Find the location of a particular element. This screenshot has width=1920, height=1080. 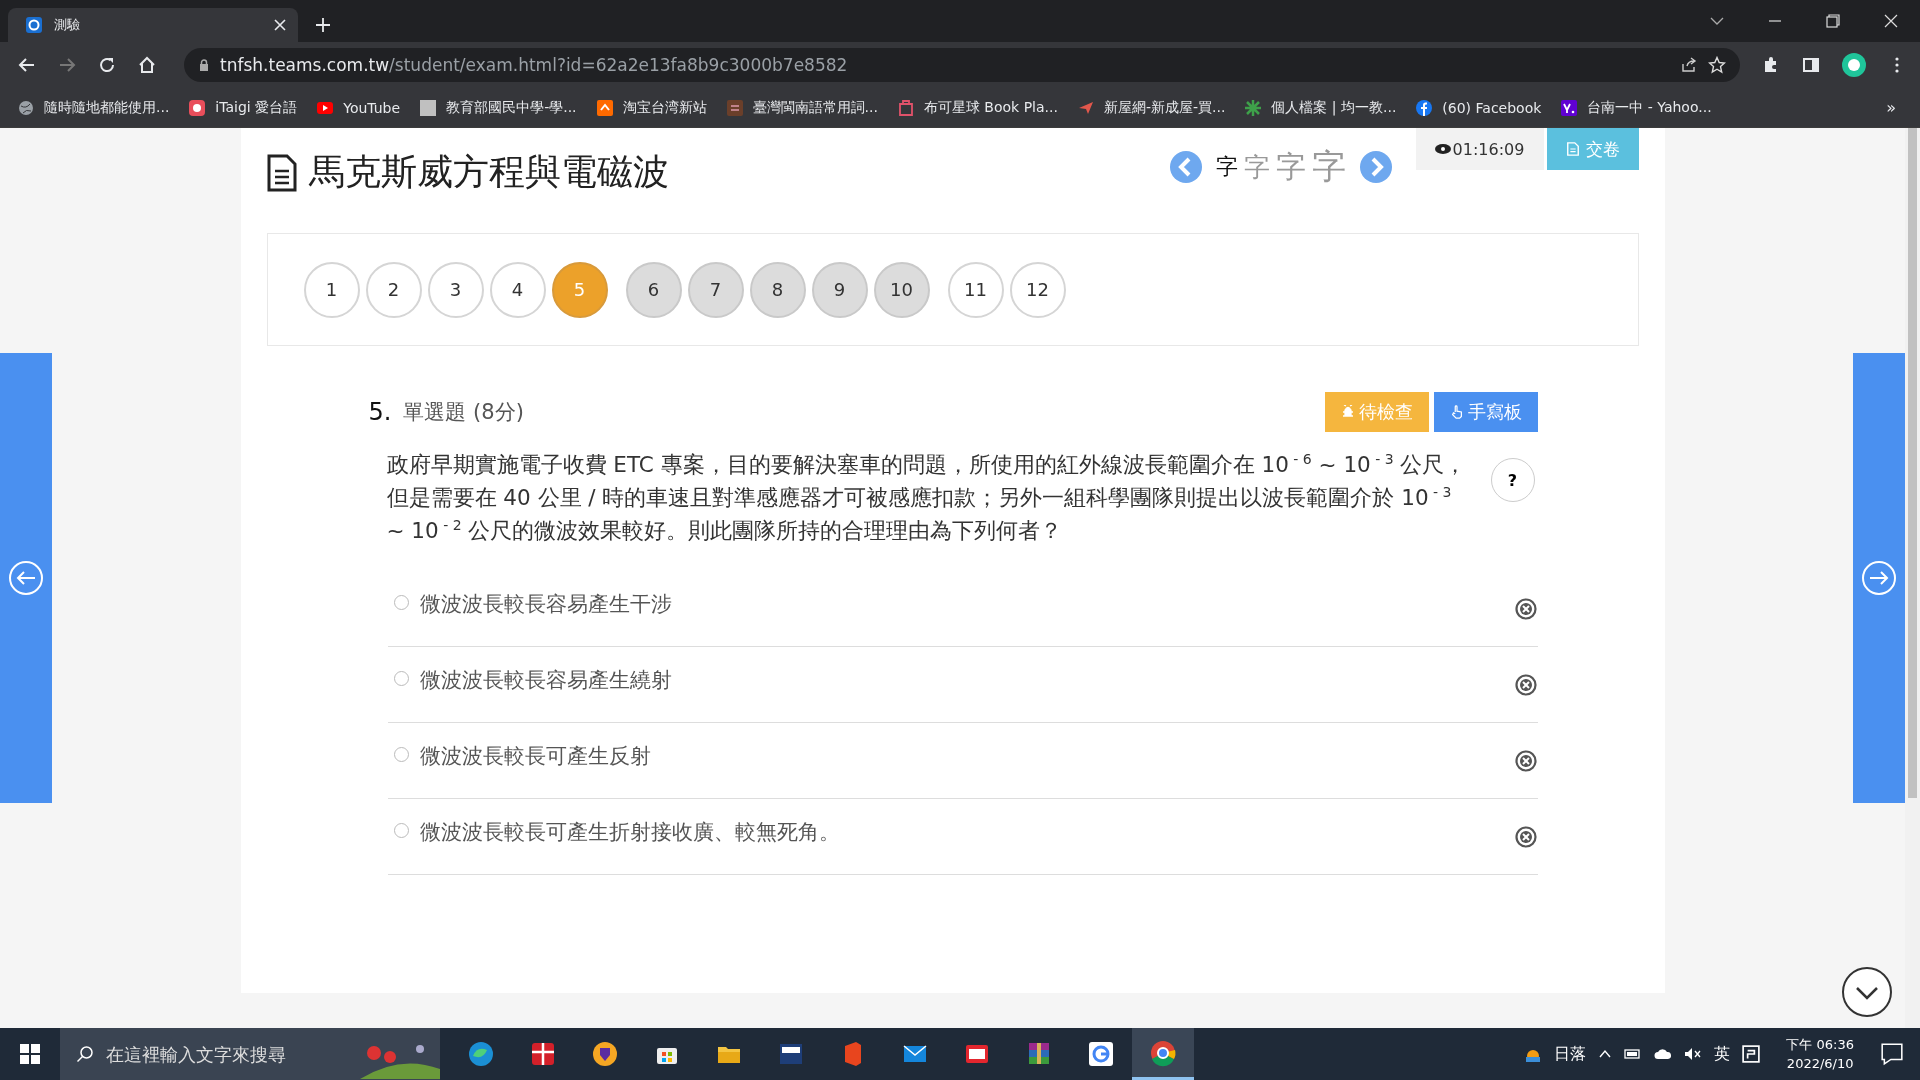

play-icon is located at coordinates (325, 107).